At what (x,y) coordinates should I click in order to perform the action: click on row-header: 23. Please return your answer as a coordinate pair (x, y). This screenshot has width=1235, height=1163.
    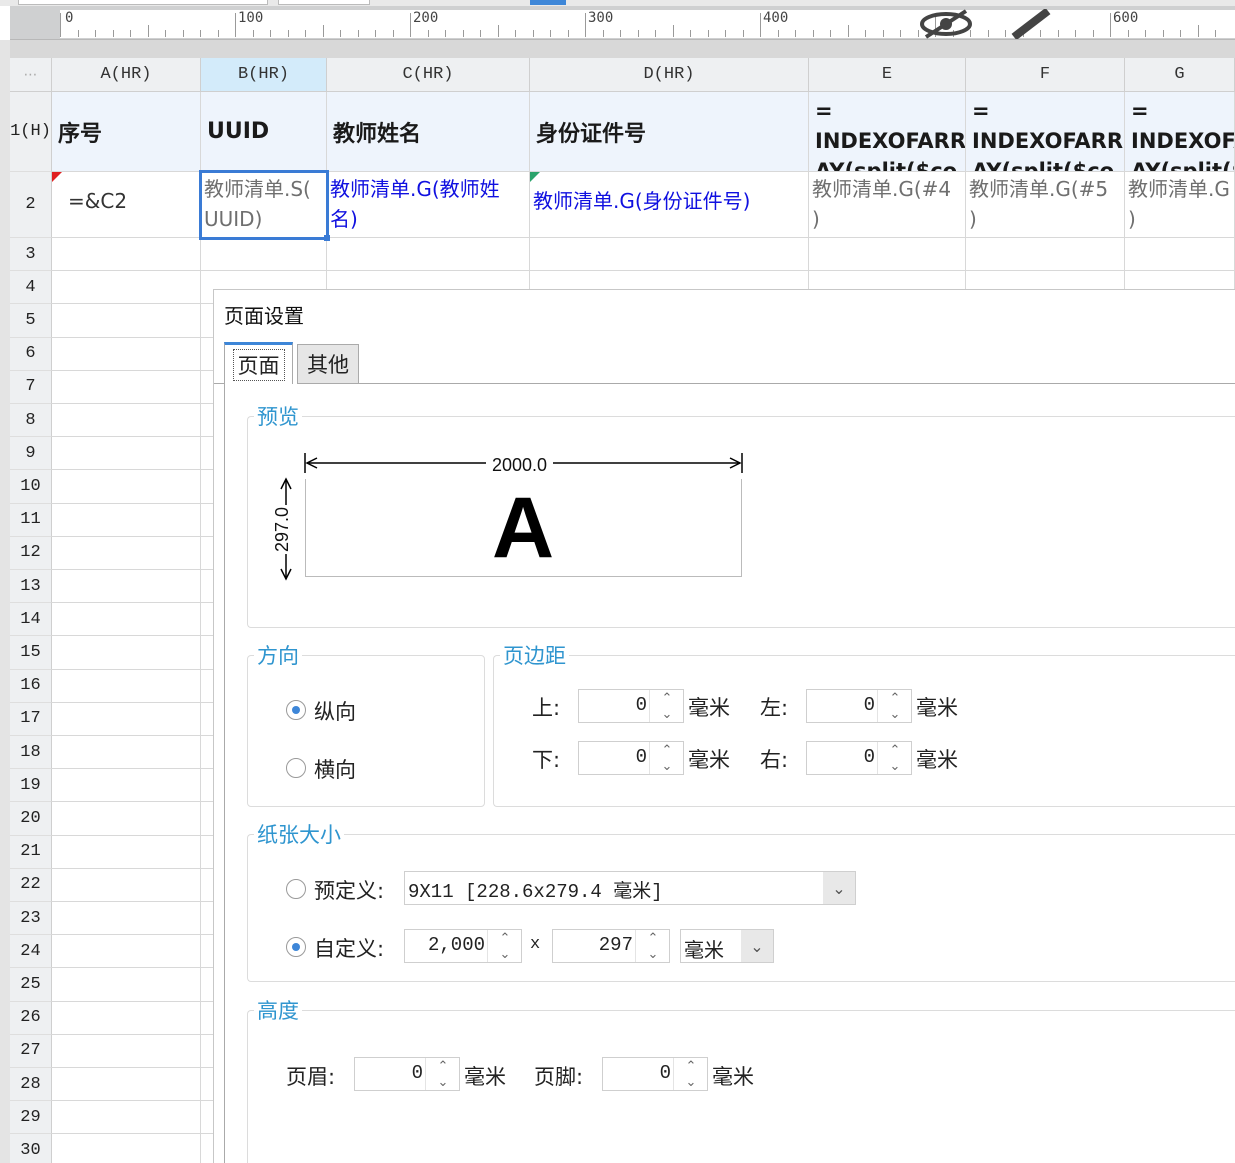
    Looking at the image, I should click on (31, 919).